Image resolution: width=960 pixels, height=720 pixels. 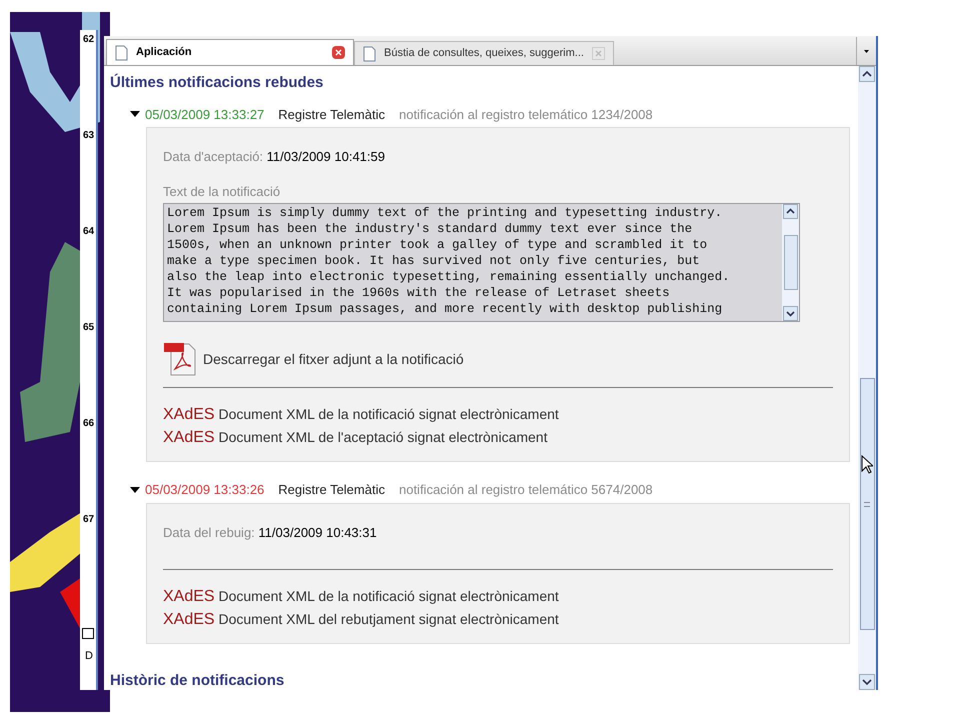 What do you see at coordinates (525, 115) in the screenshot?
I see `notification-subject: notificación al registro telemático 1234/2008` at bounding box center [525, 115].